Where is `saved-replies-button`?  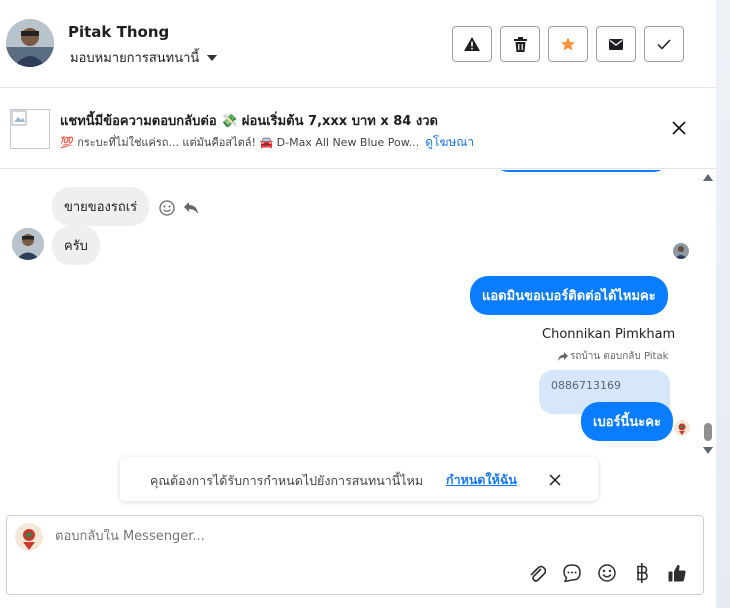 saved-replies-button is located at coordinates (572, 573).